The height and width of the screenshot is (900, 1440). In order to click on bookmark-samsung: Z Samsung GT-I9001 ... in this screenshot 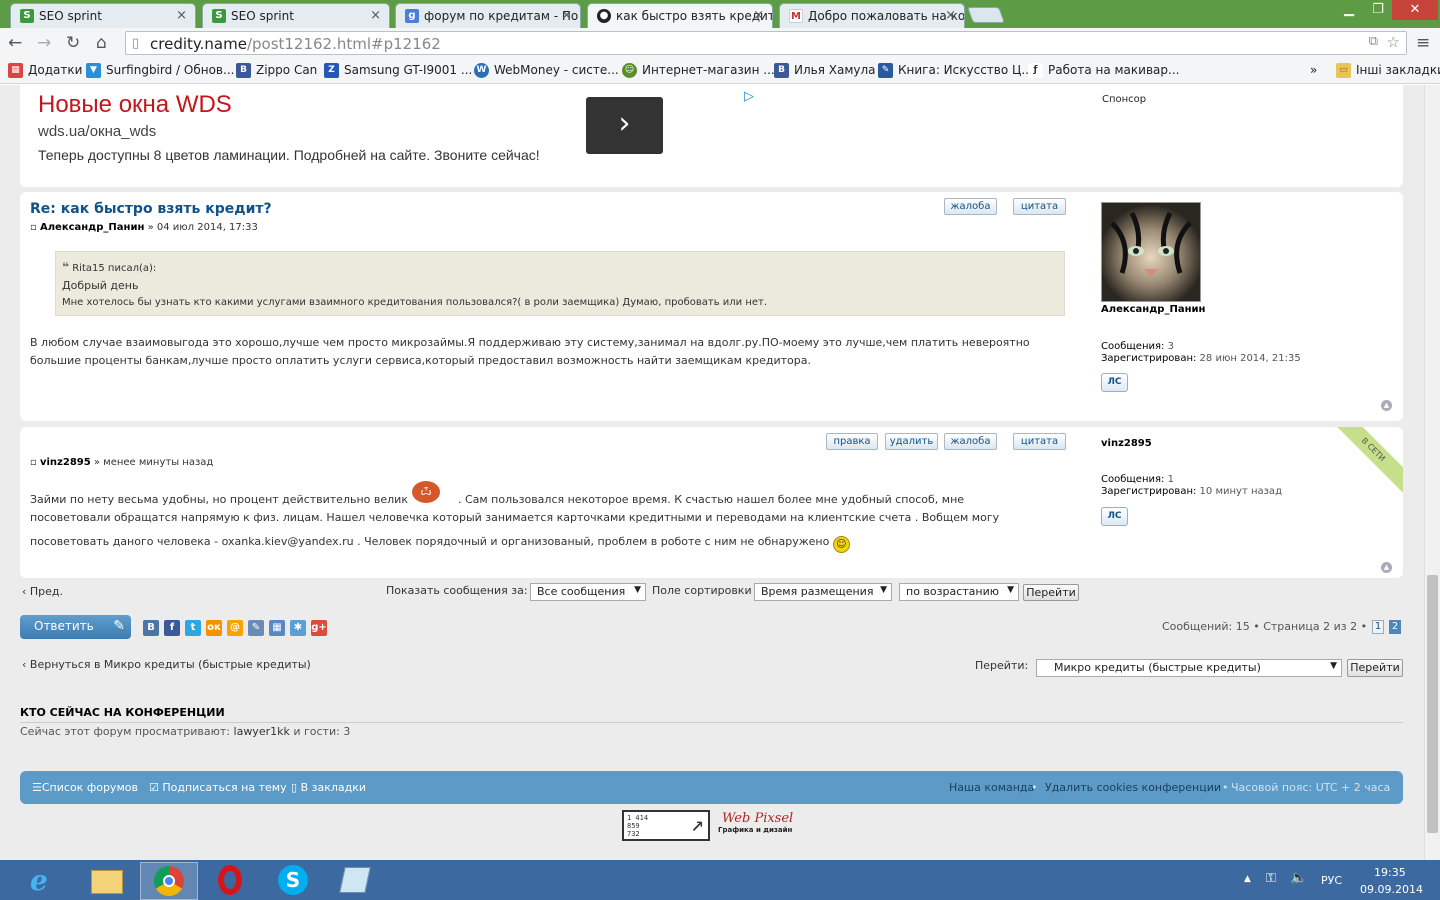, I will do `click(398, 70)`.